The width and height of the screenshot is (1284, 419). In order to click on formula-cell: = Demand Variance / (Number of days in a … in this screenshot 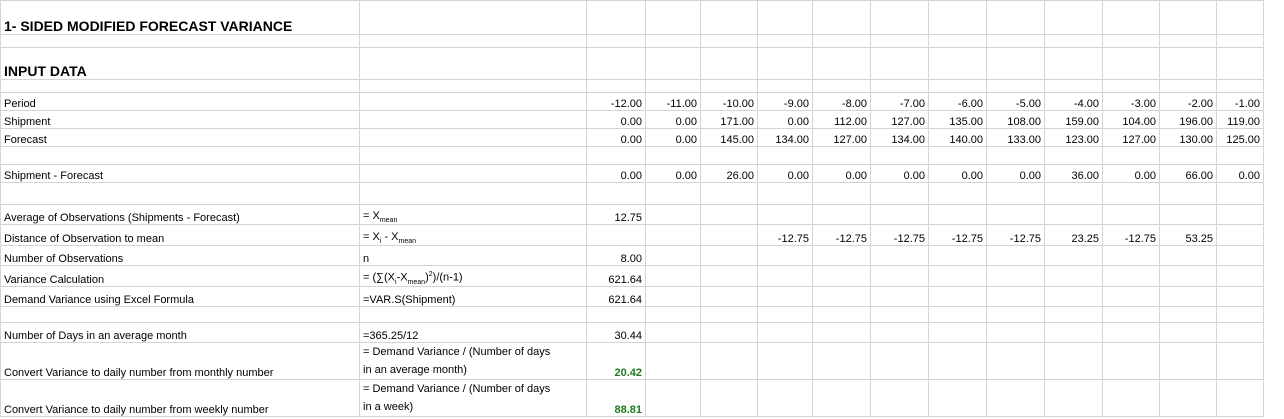, I will do `click(473, 398)`.